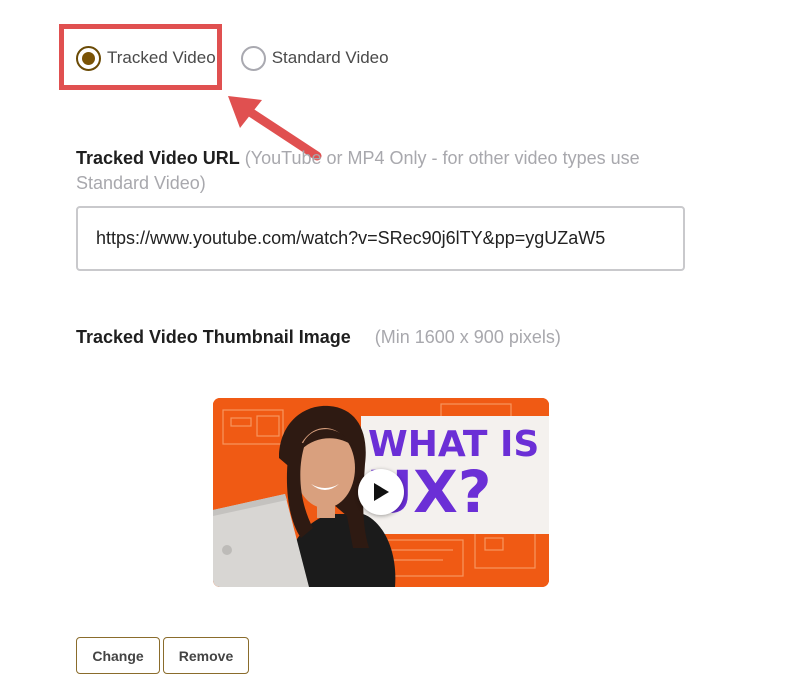  I want to click on video-thumbnail-image: WHAT IS UX?, so click(381, 492).